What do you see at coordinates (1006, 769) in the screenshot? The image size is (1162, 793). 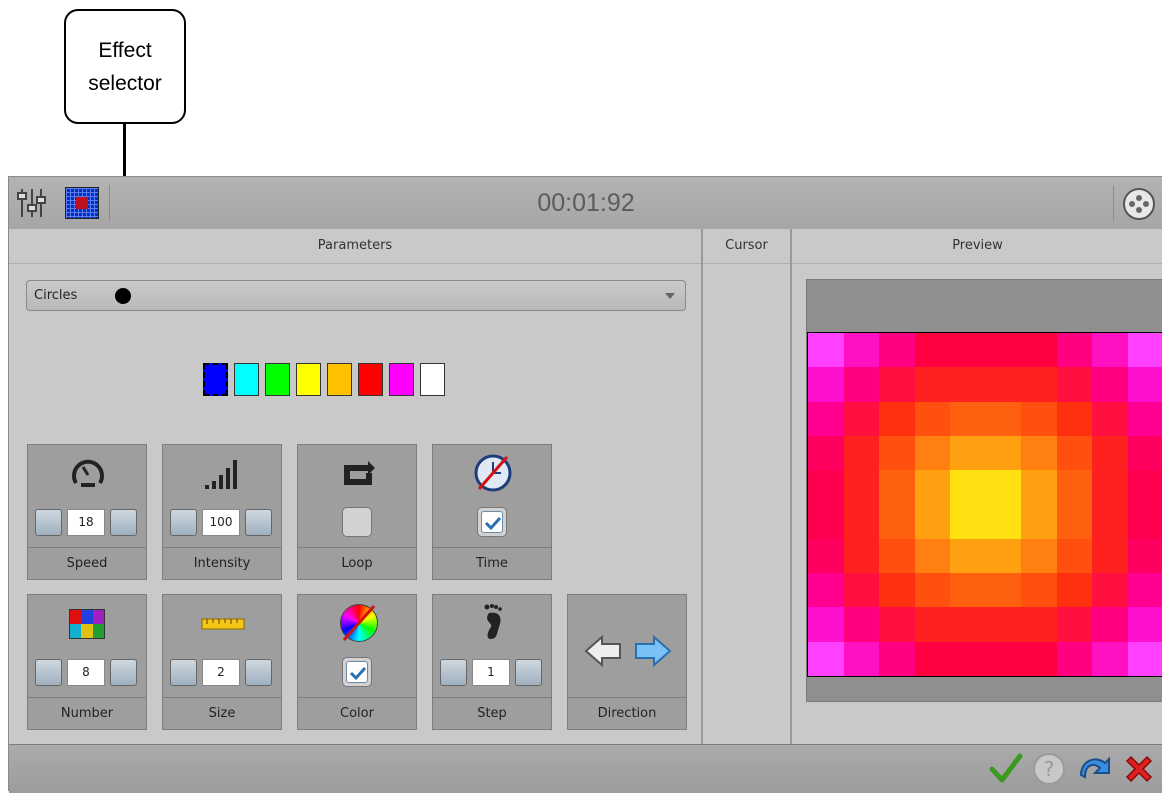 I see `check-icon` at bounding box center [1006, 769].